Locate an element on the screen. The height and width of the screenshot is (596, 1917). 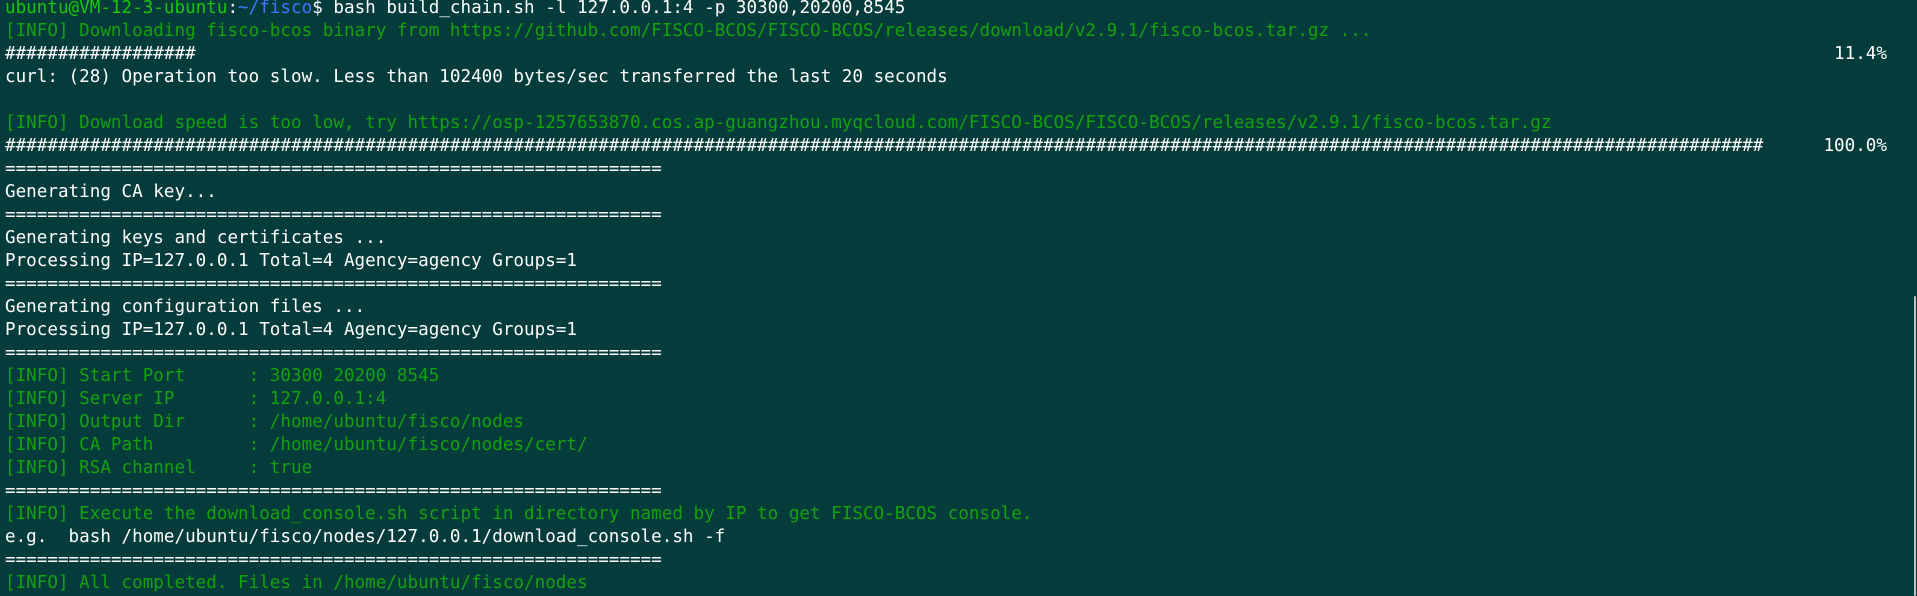
prompt-dollar: $ is located at coordinates (317, 9).